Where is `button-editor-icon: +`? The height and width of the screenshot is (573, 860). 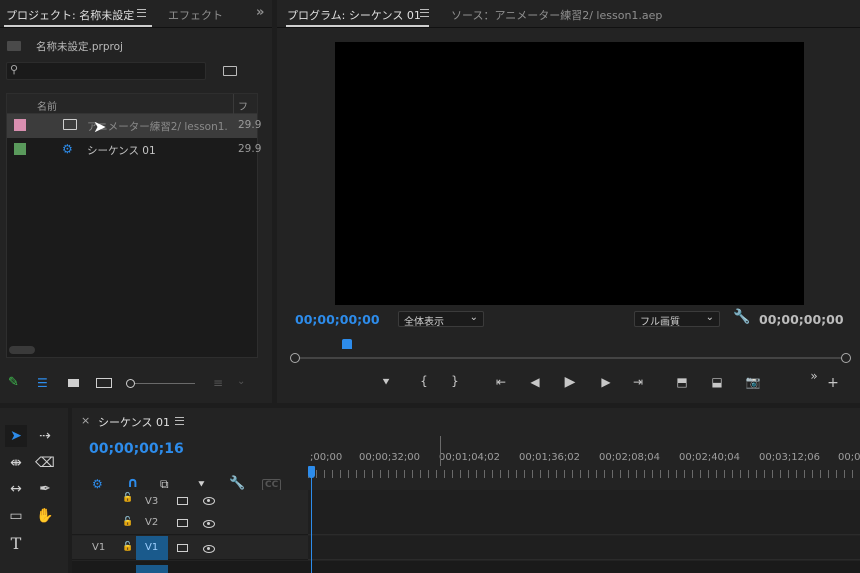
button-editor-icon: + is located at coordinates (833, 383).